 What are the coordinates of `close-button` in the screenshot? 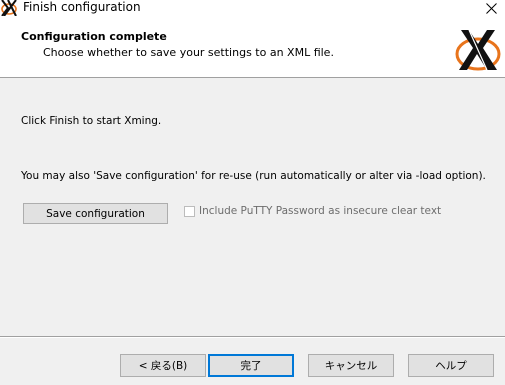 It's located at (491, 8).